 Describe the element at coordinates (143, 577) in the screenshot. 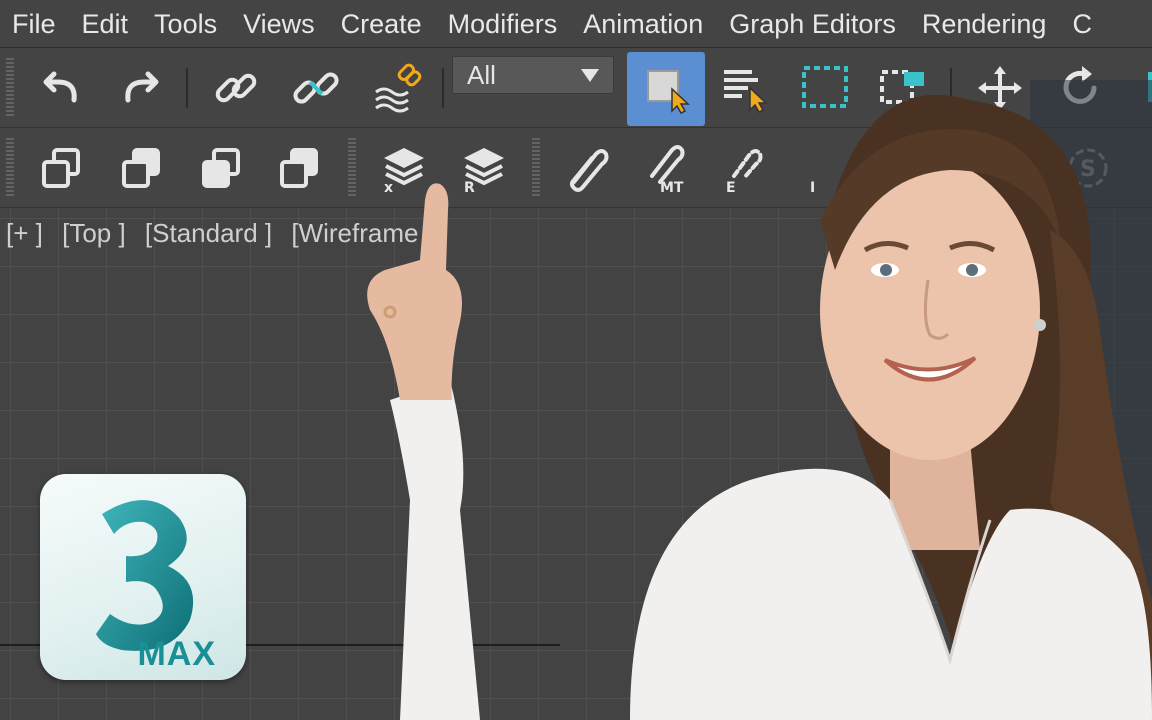

I see `3ds-max-logo: MAX` at that location.